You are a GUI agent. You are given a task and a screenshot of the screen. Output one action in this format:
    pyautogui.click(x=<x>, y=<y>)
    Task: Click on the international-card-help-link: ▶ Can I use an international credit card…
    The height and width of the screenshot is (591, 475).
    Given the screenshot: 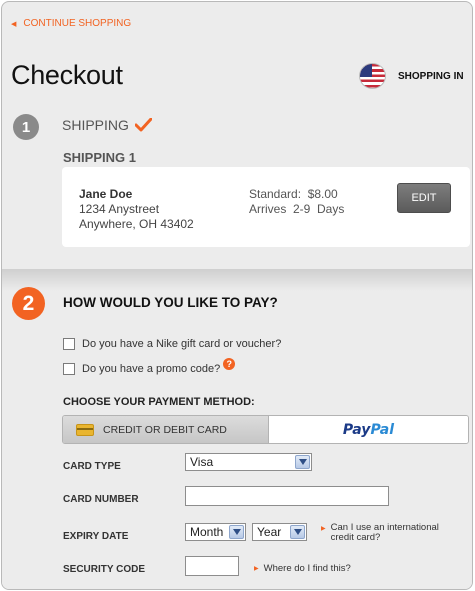 What is the action you would take?
    pyautogui.click(x=395, y=533)
    